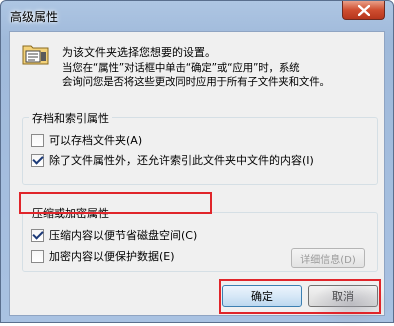  What do you see at coordinates (35, 55) in the screenshot?
I see `folder-properties-icon` at bounding box center [35, 55].